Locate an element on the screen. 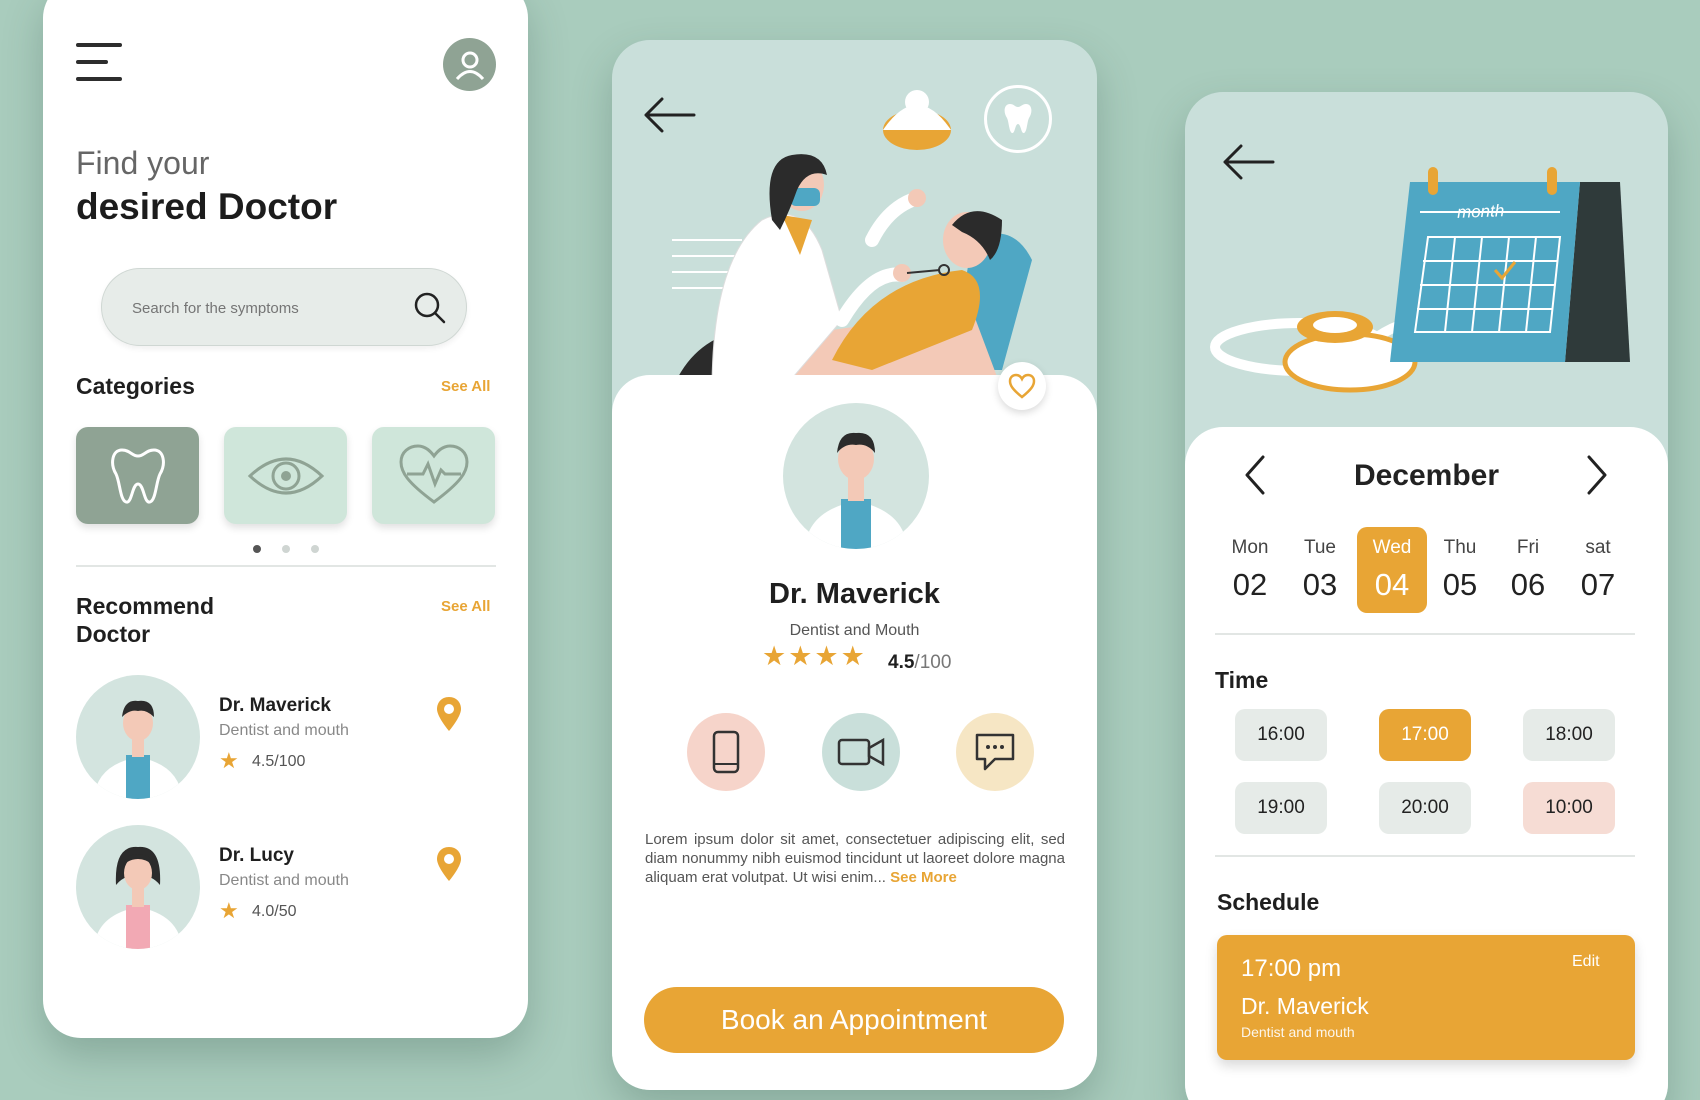 The height and width of the screenshot is (1100, 1700). day-mon: Mon 02 is located at coordinates (1250, 570).